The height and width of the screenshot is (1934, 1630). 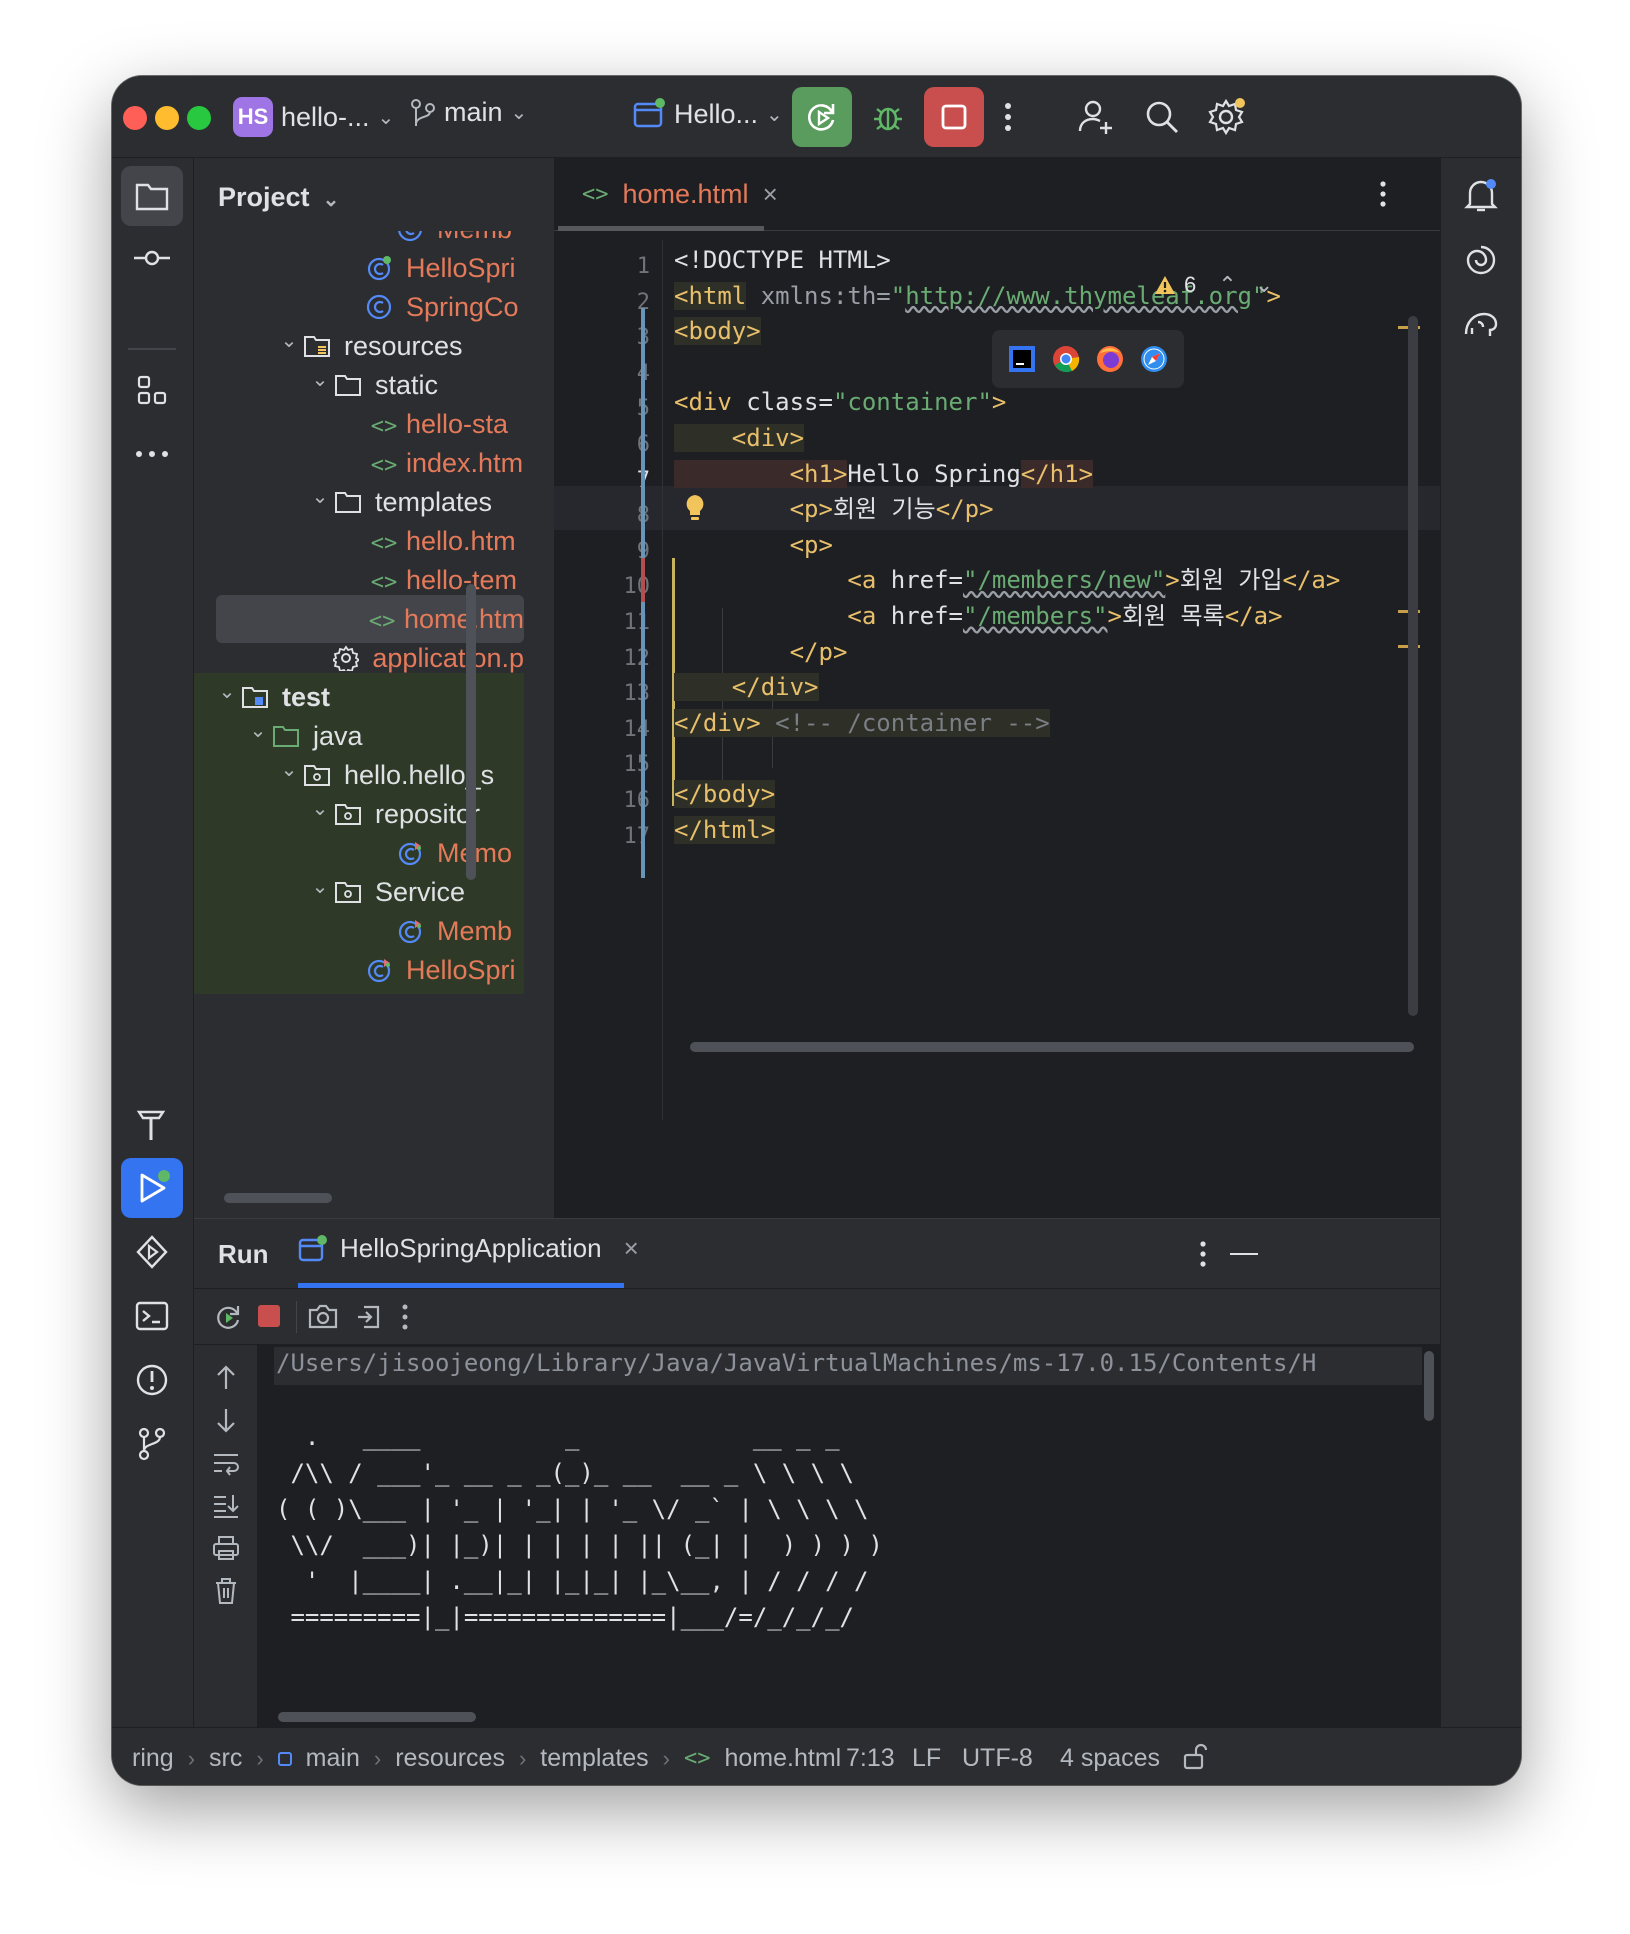 What do you see at coordinates (471, 732) in the screenshot?
I see `tree-vertical-scrollbar` at bounding box center [471, 732].